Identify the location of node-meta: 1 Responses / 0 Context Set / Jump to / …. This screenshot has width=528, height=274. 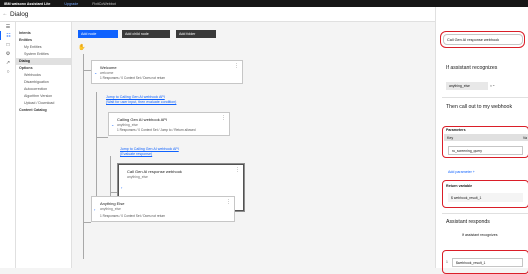
(156, 130).